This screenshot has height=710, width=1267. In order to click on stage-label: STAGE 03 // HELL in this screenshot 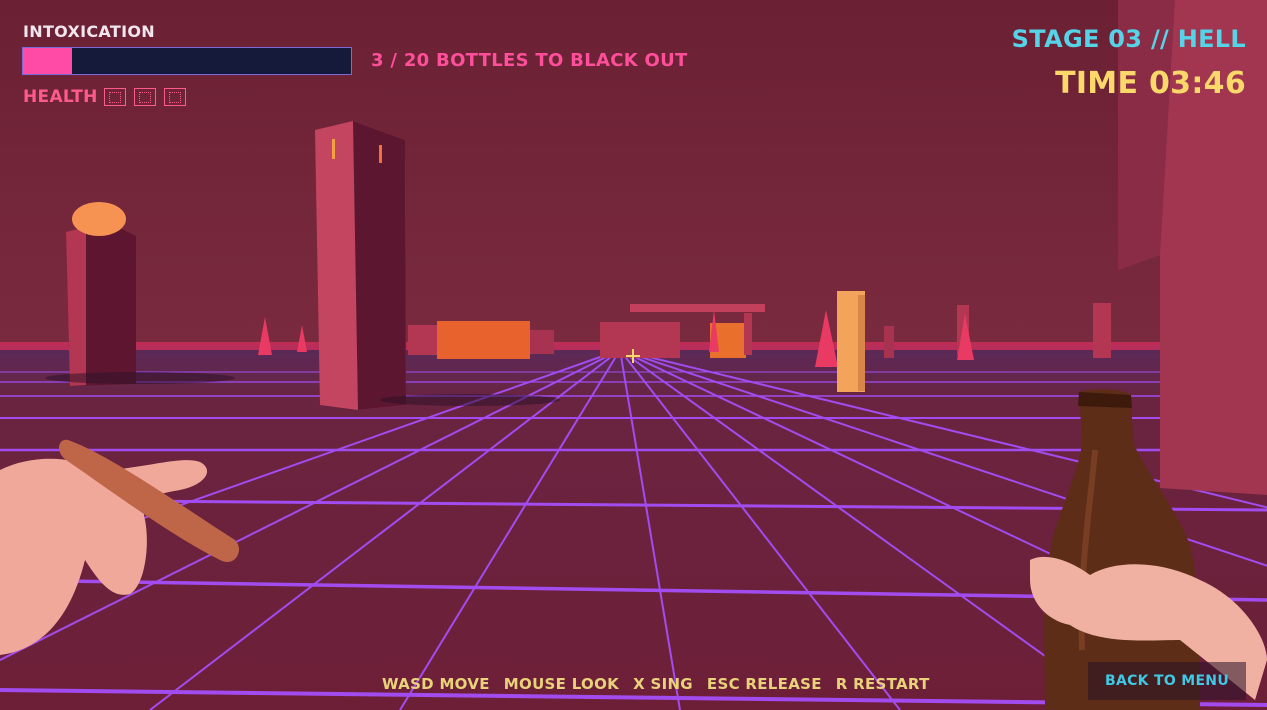, I will do `click(1128, 39)`.